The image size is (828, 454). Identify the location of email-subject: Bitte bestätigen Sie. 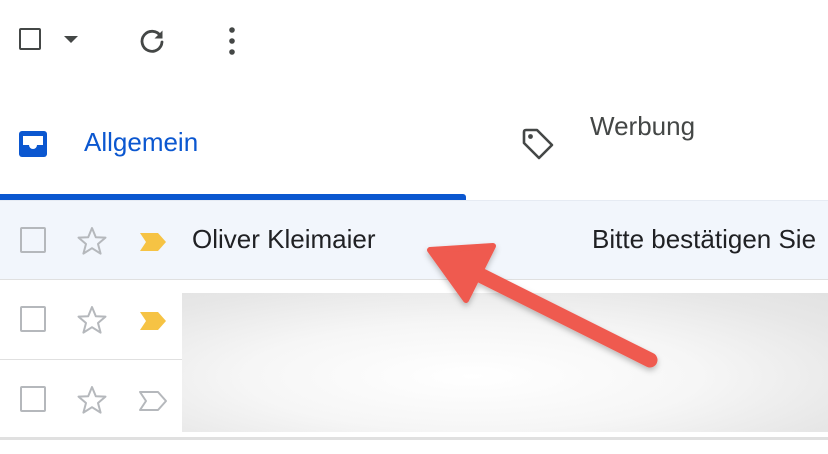
(704, 239).